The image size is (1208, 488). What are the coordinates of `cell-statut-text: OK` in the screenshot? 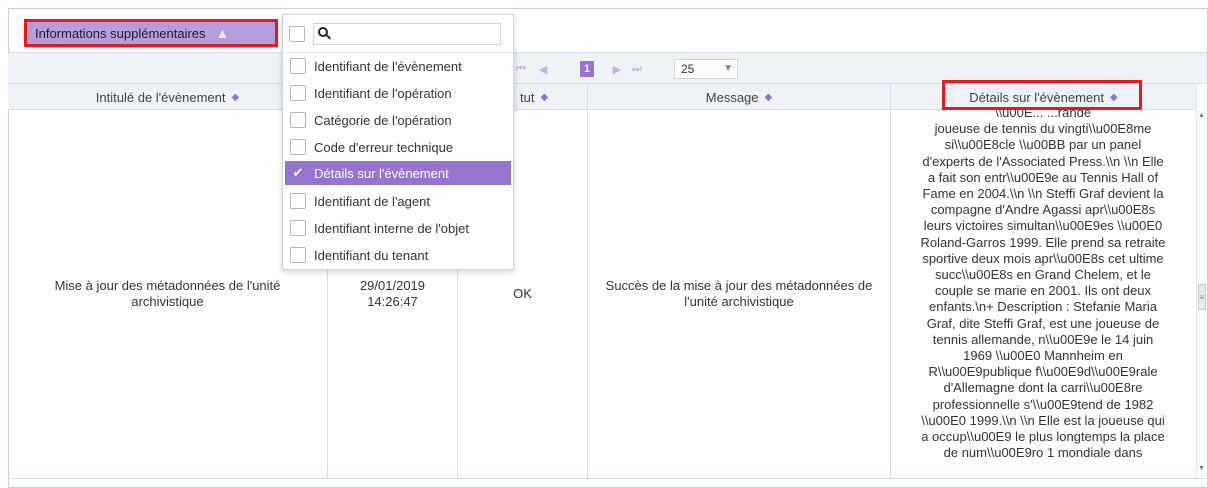 It's located at (522, 293).